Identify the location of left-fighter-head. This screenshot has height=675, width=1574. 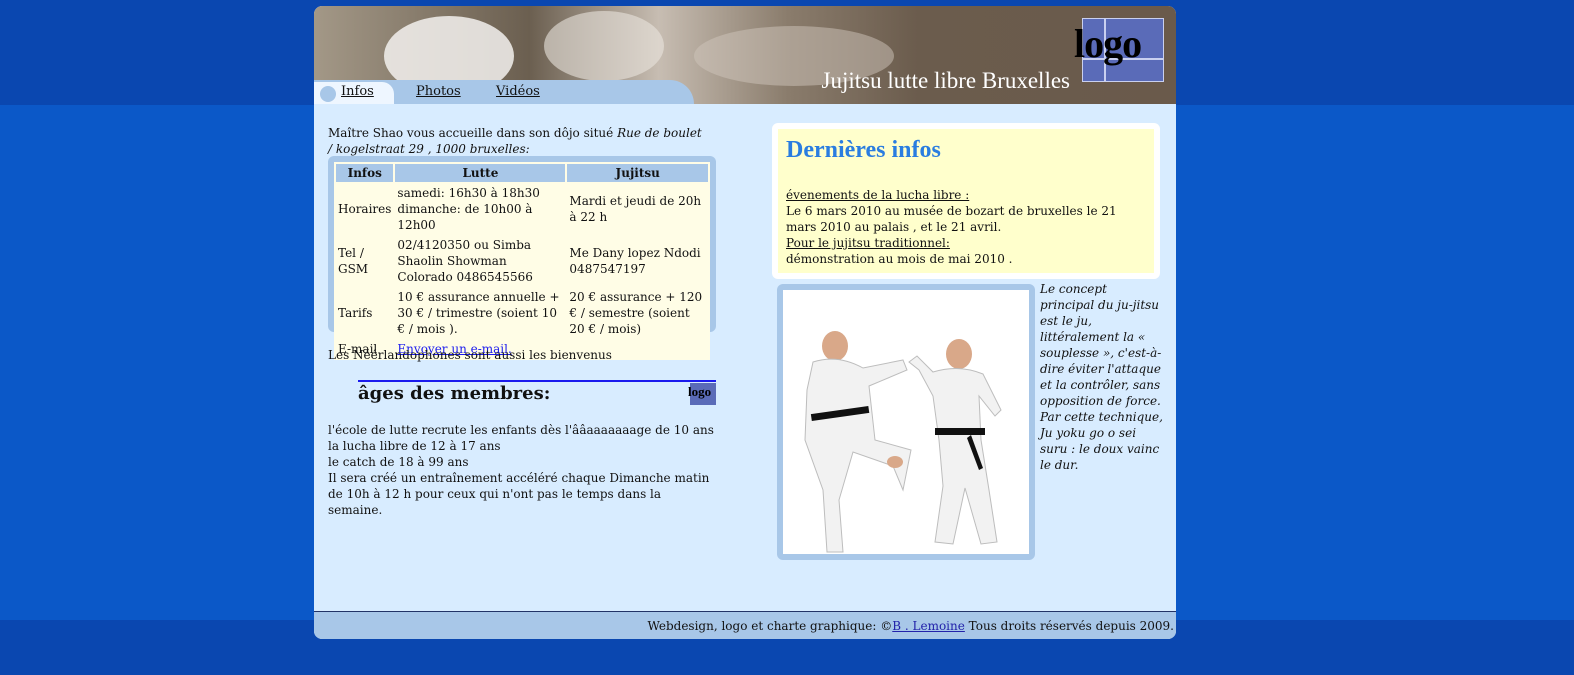
(835, 346).